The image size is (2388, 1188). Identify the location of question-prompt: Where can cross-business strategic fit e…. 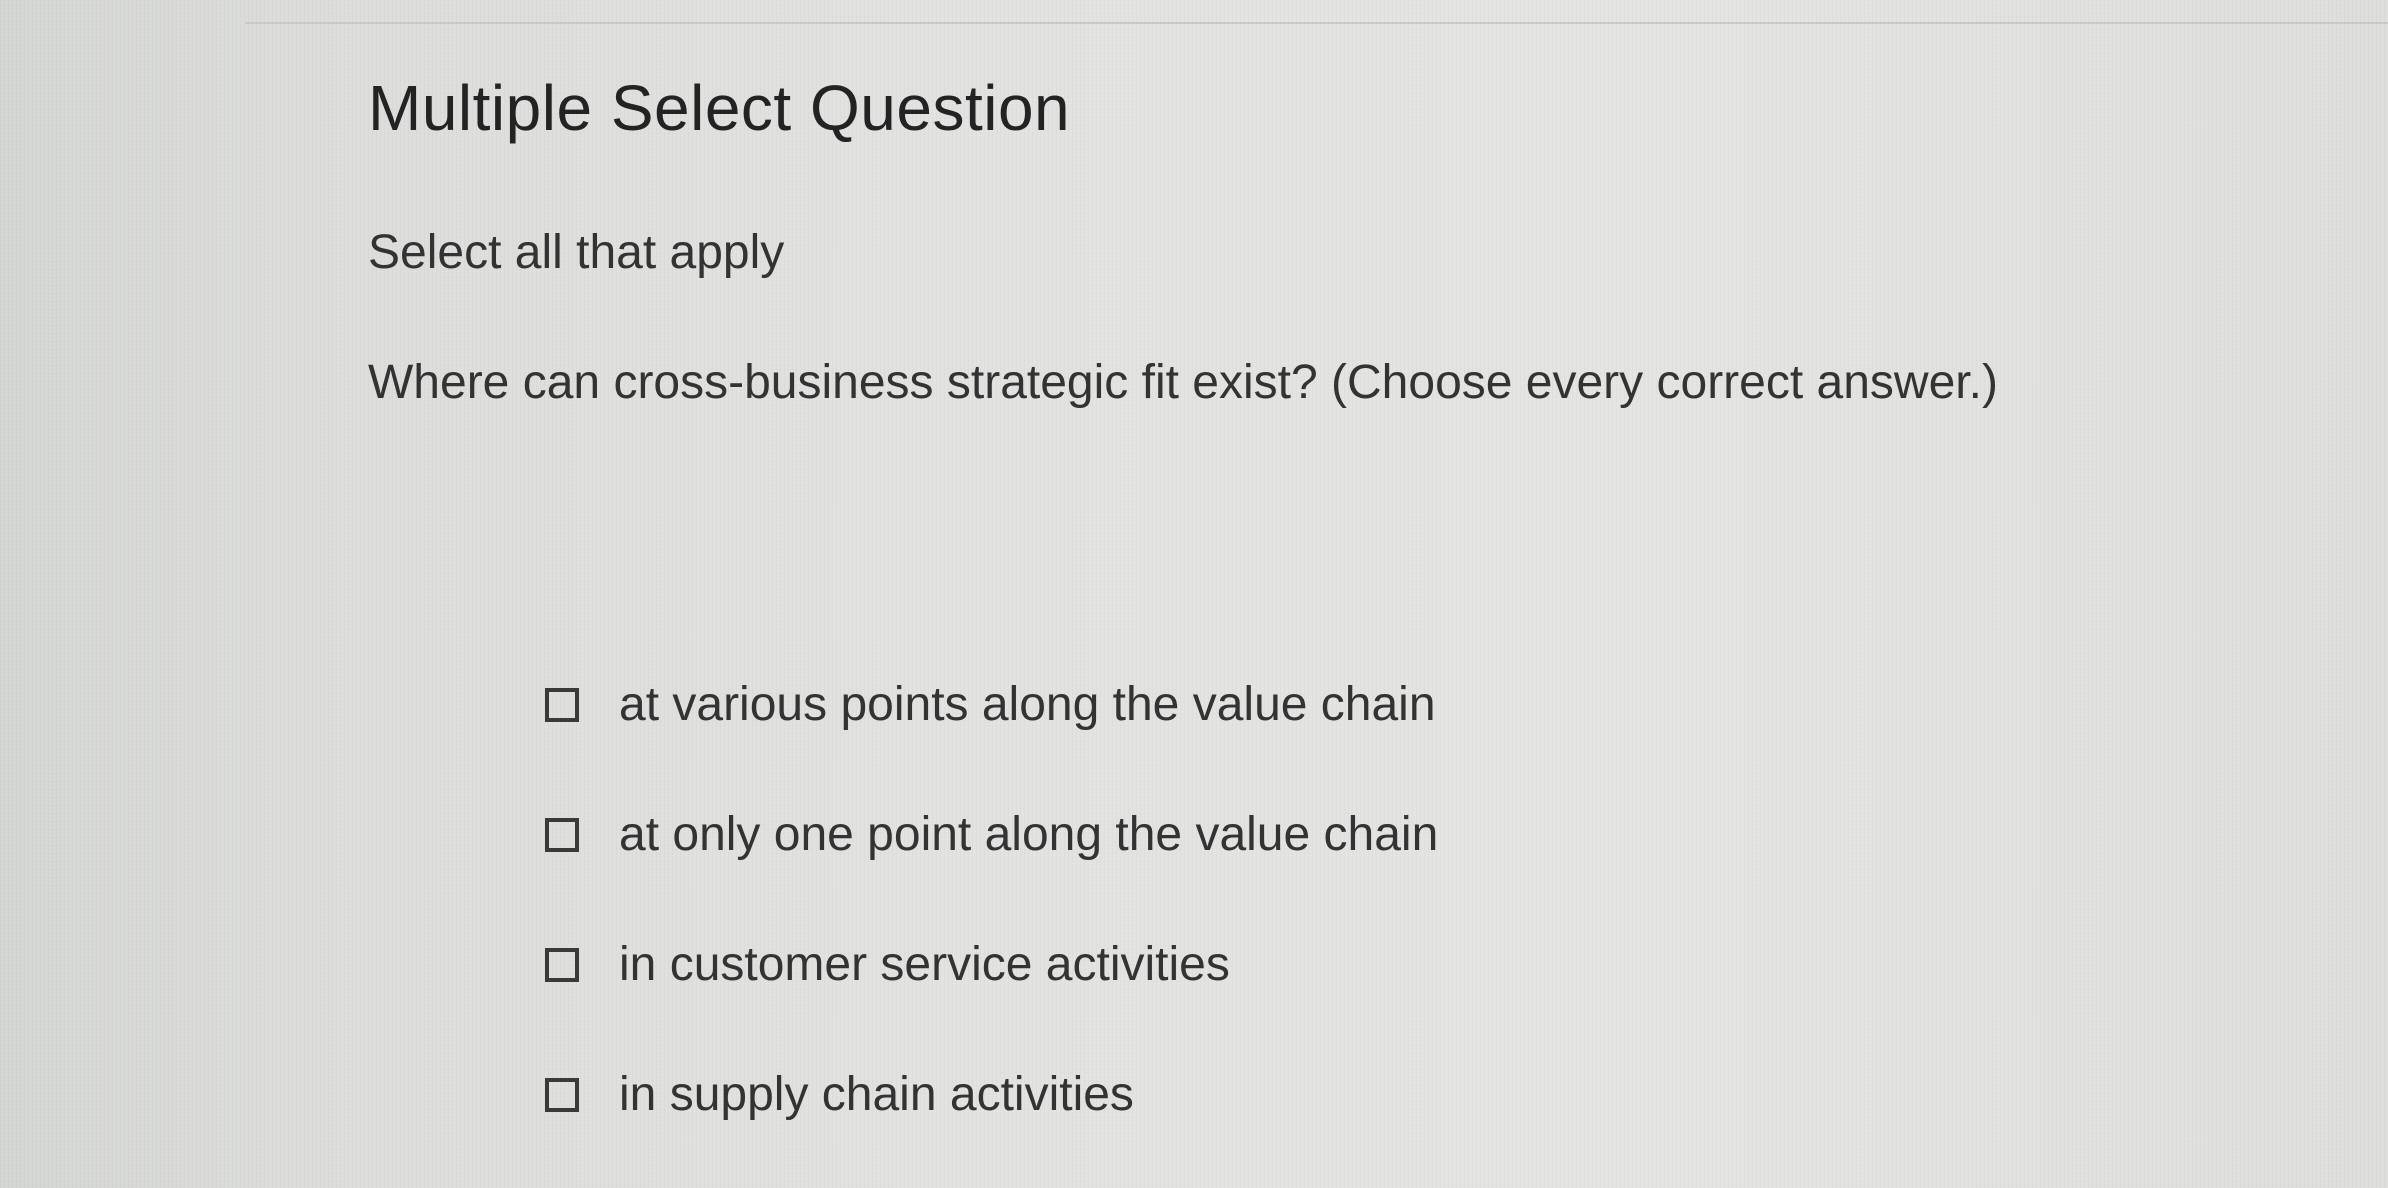
(1183, 383).